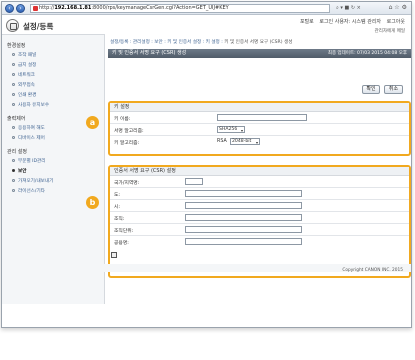 This screenshot has width=415, height=360. What do you see at coordinates (371, 89) in the screenshot?
I see `ok-button: 확인` at bounding box center [371, 89].